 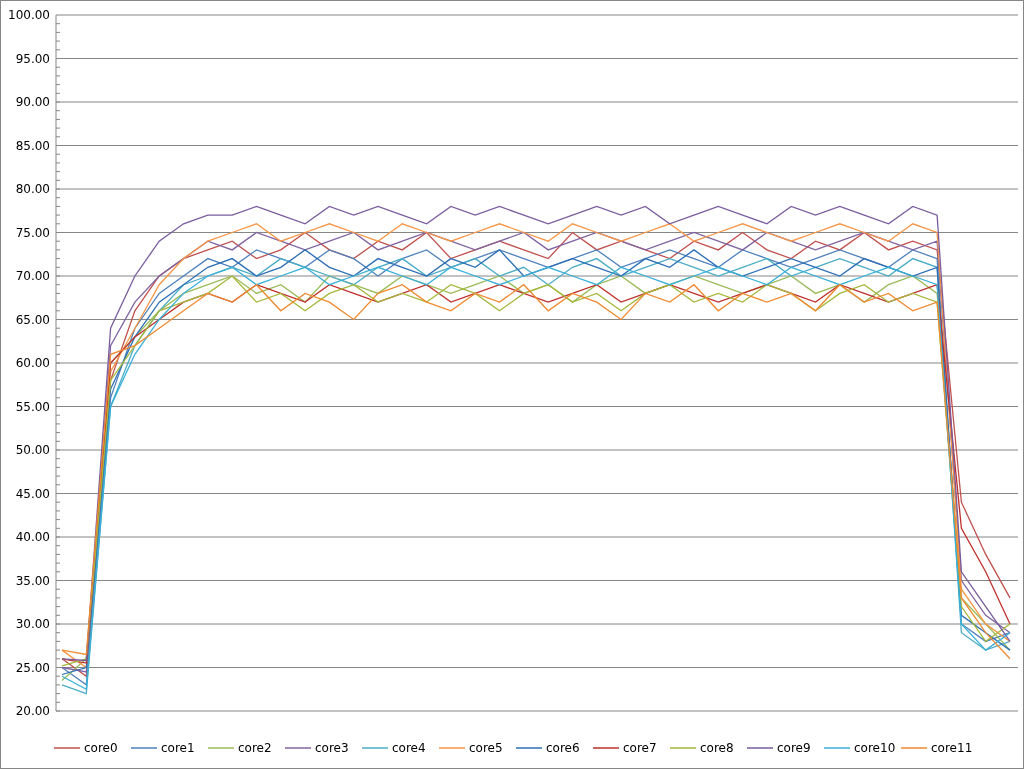 What do you see at coordinates (32, 450) in the screenshot?
I see `axis-tick-label: 50.00` at bounding box center [32, 450].